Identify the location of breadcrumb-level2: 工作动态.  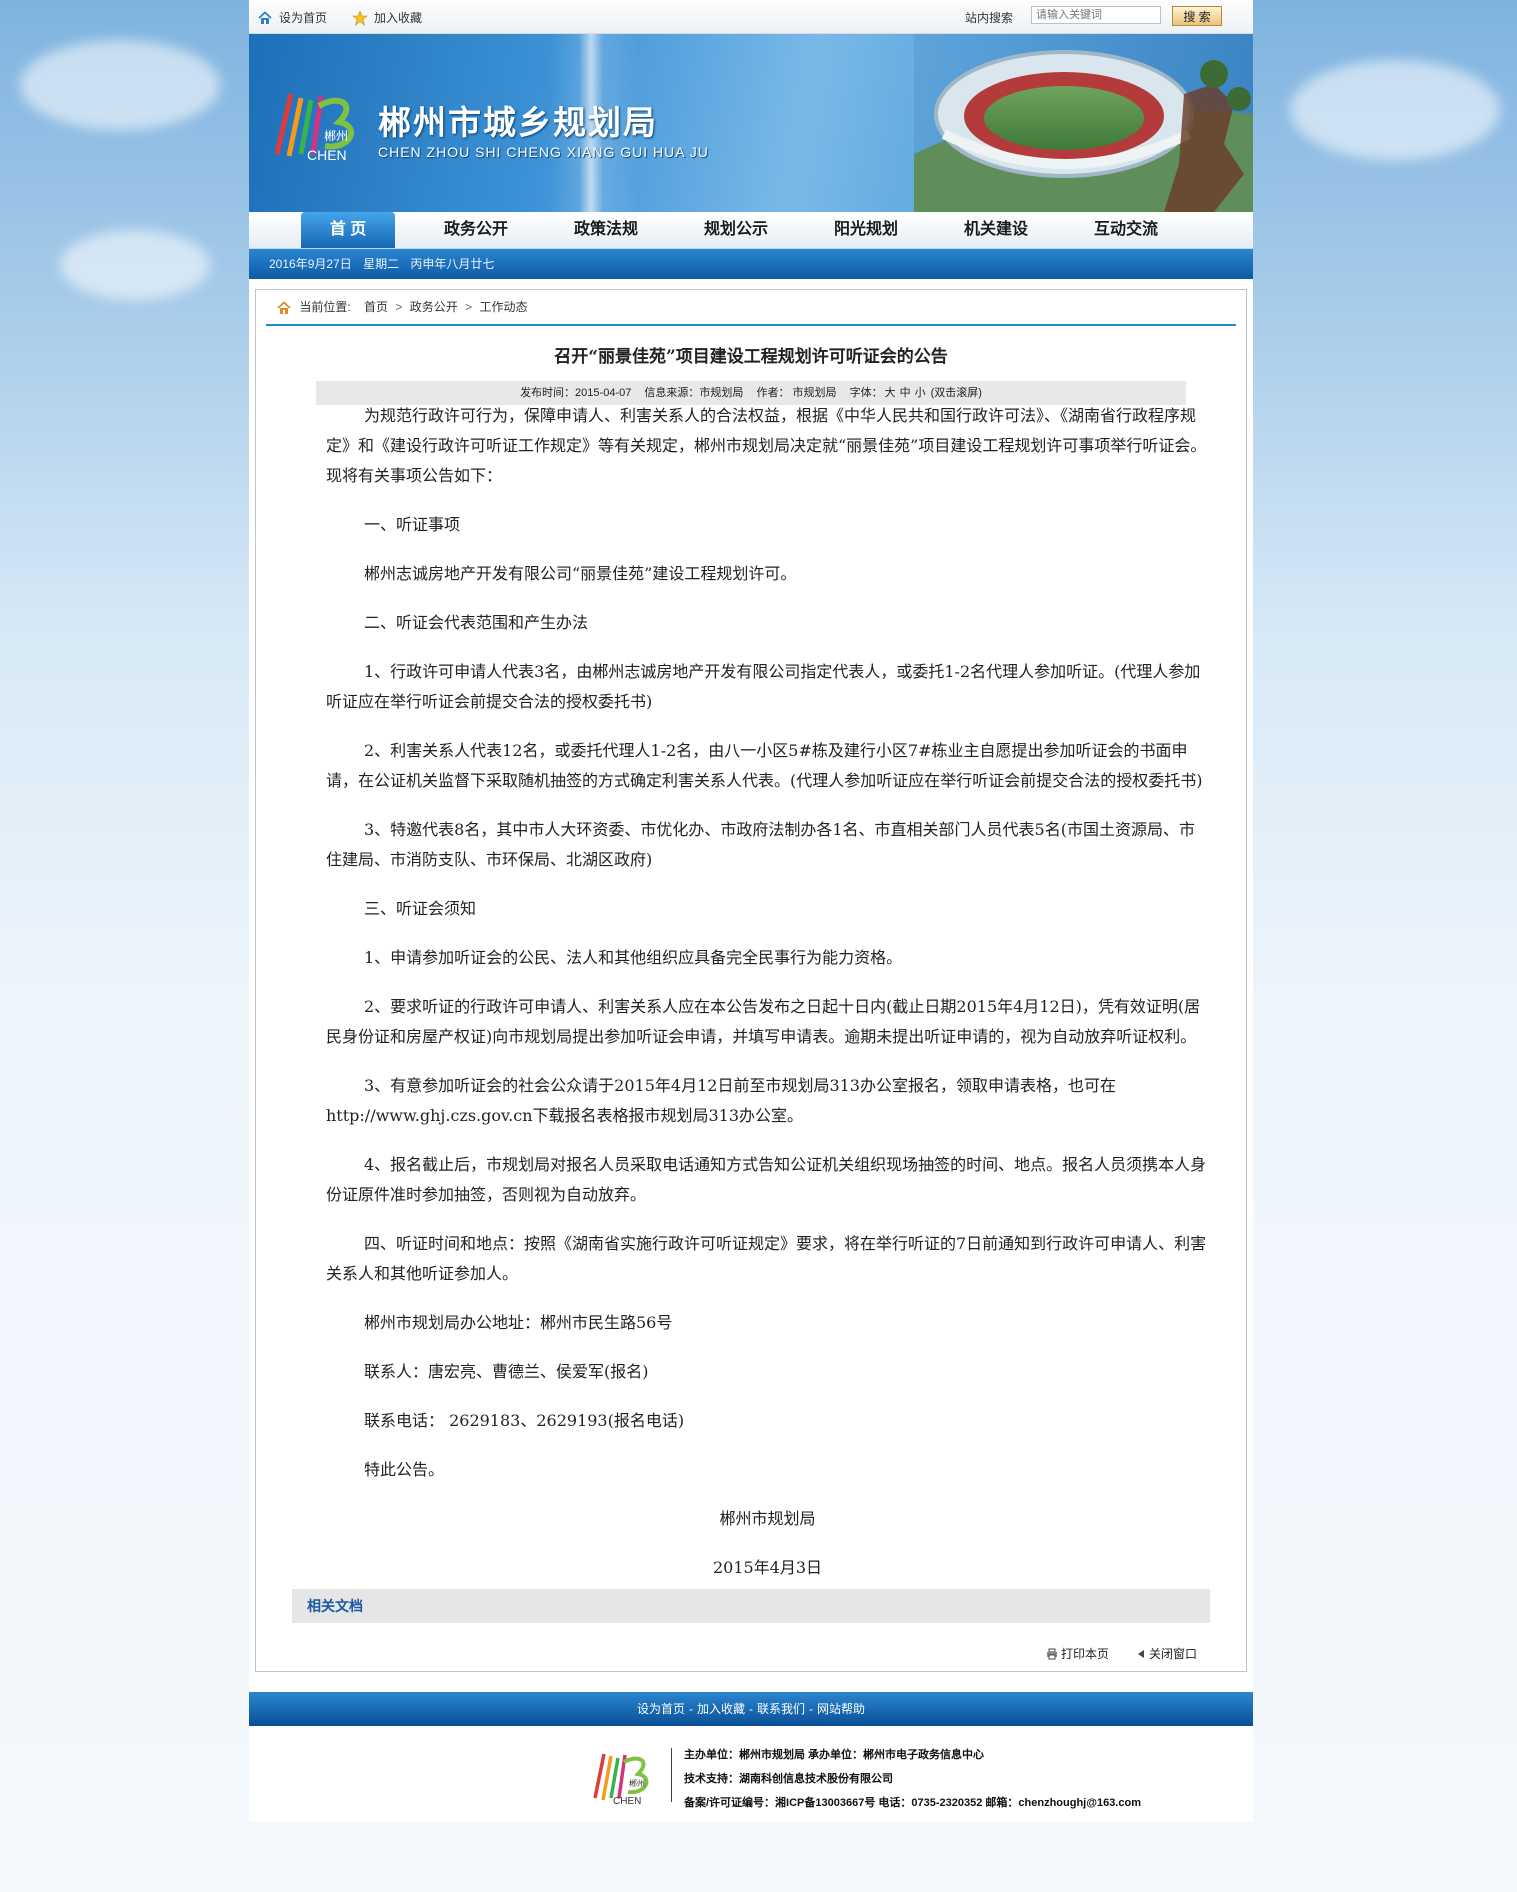
(503, 307).